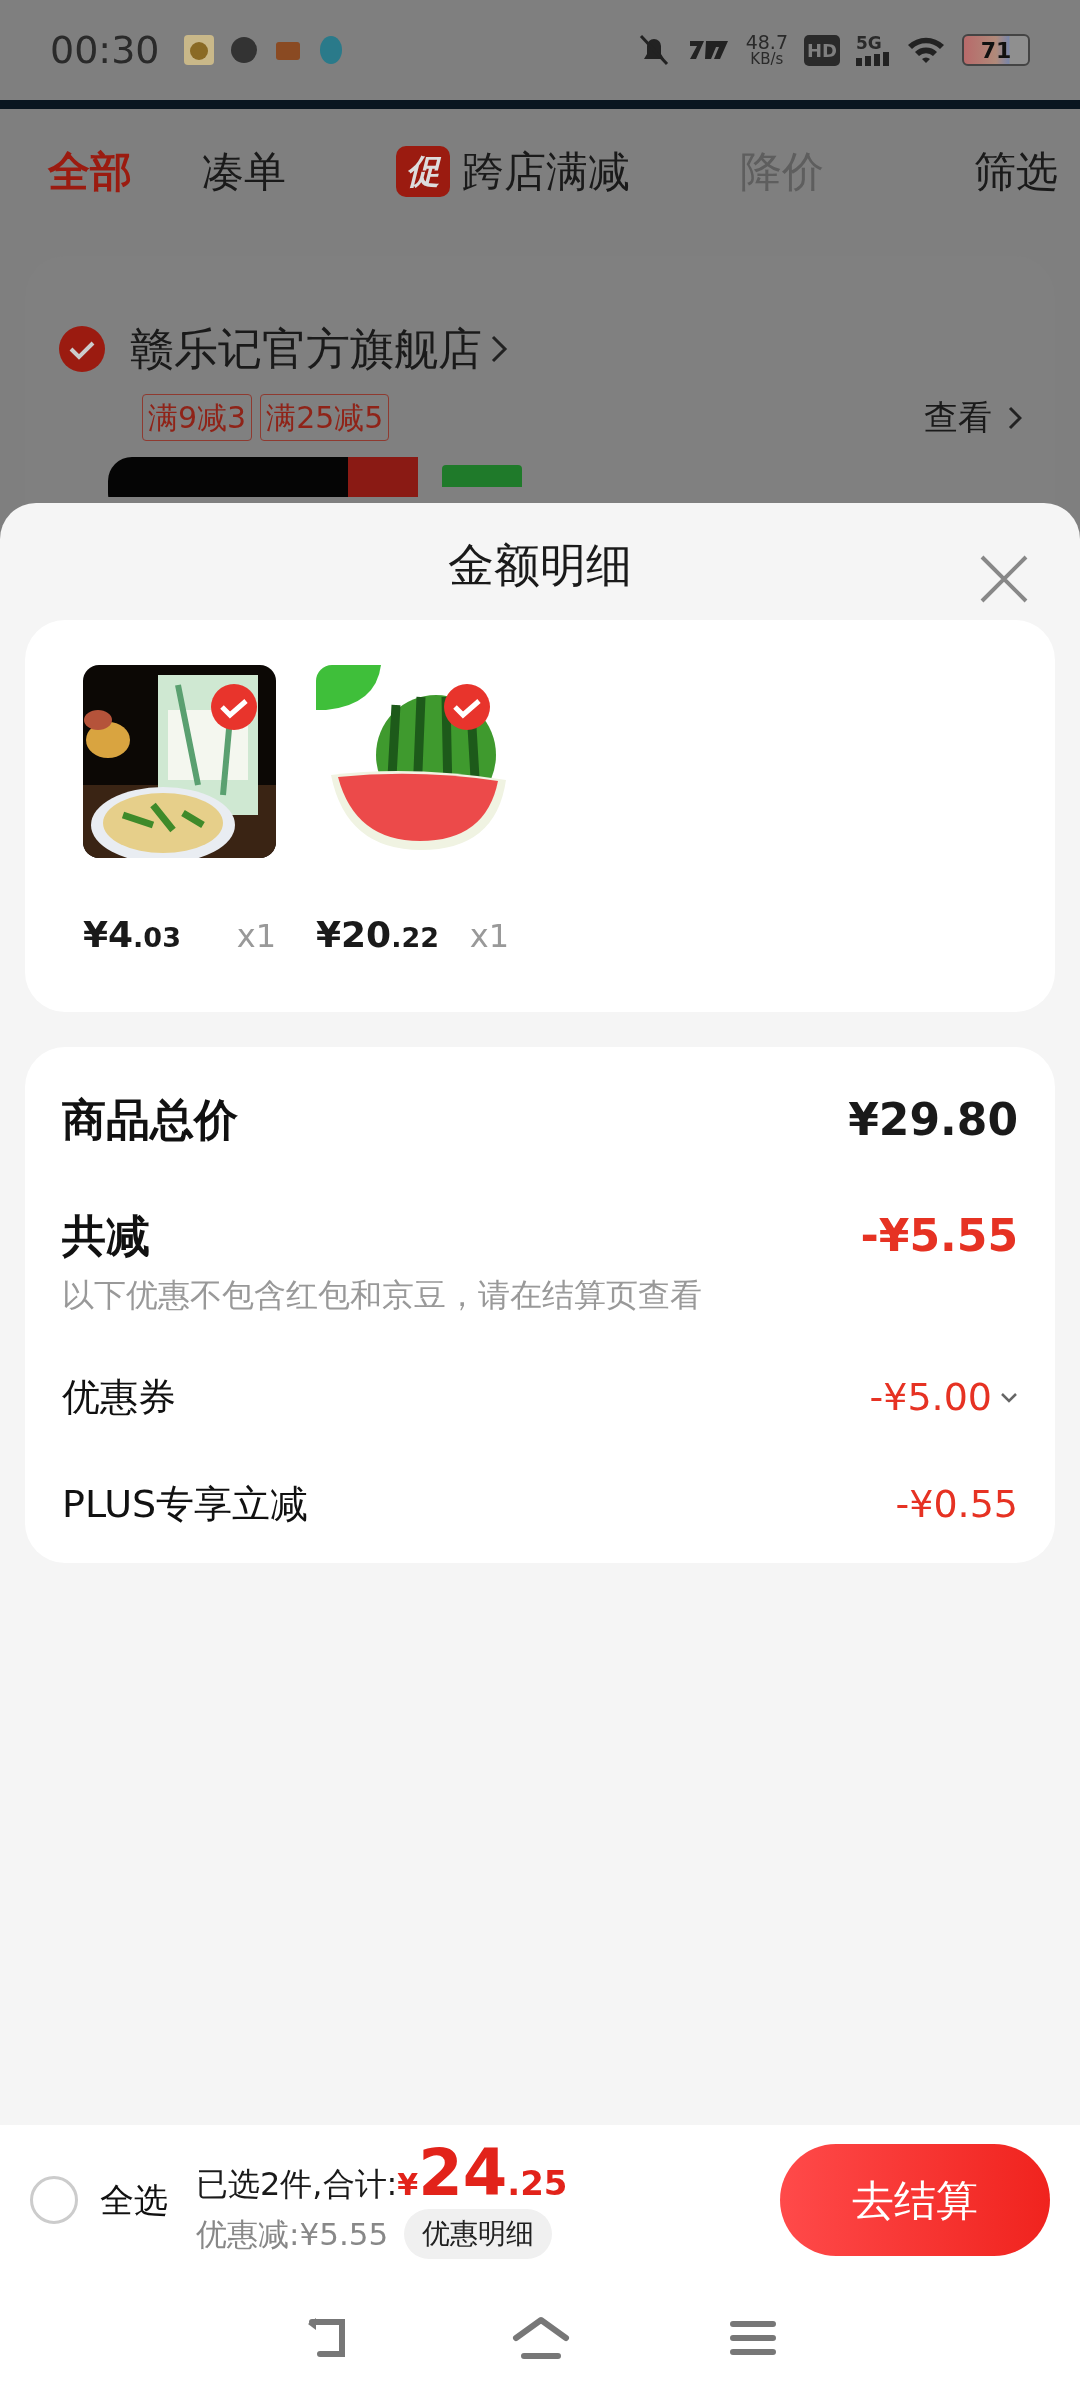 The width and height of the screenshot is (1080, 2400). I want to click on summary-value: -¥5.55, so click(939, 1236).